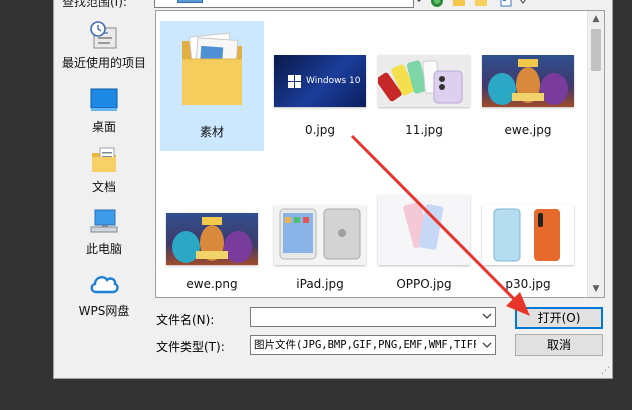  What do you see at coordinates (185, 320) in the screenshot?
I see `filename-label: 文件名(N):` at bounding box center [185, 320].